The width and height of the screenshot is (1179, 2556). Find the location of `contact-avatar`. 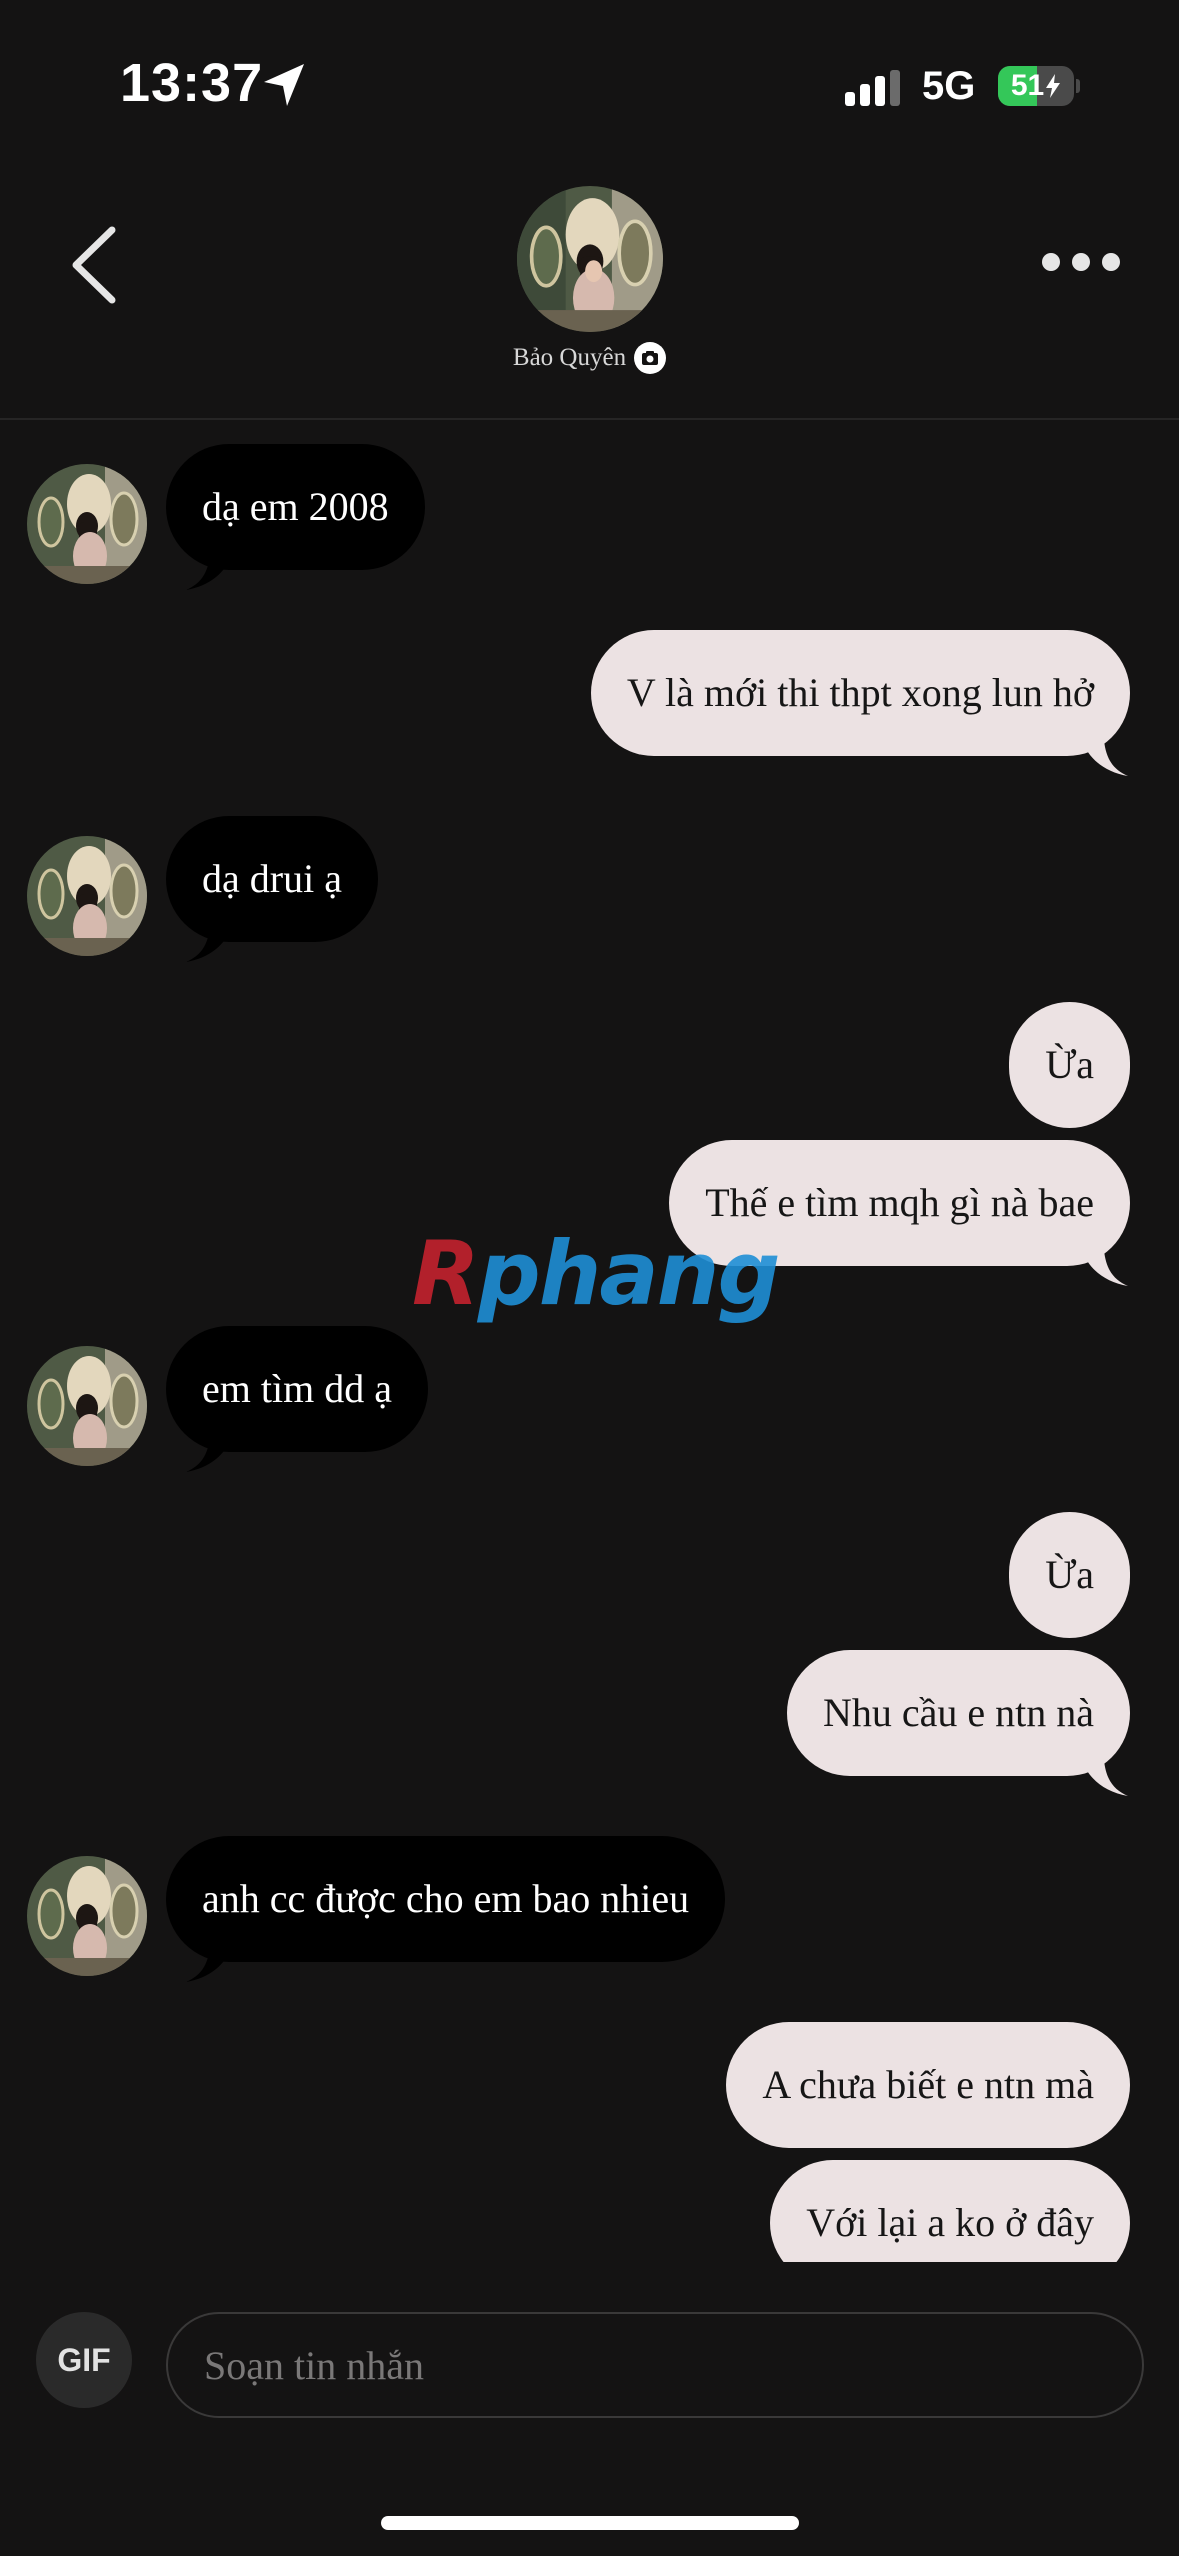

contact-avatar is located at coordinates (590, 259).